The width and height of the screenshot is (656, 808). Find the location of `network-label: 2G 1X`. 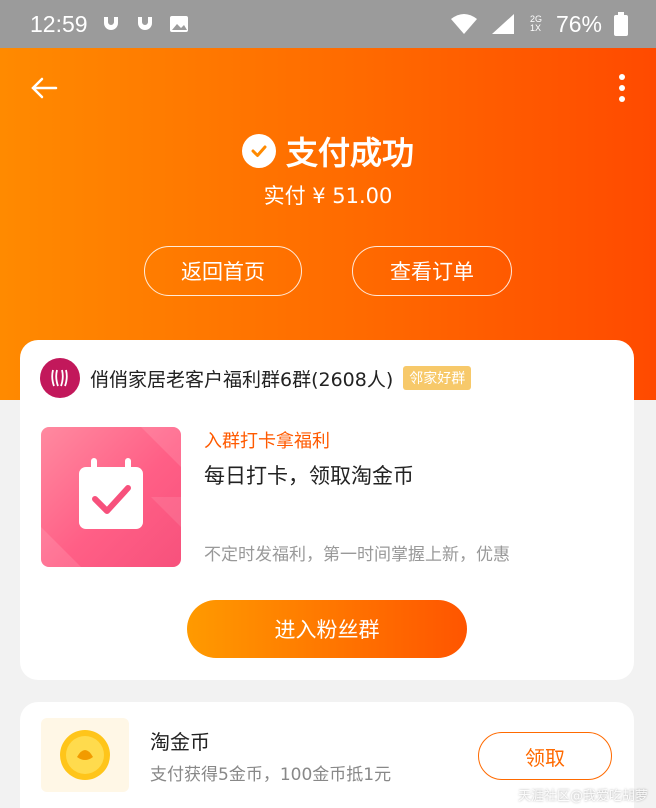

network-label: 2G 1X is located at coordinates (535, 23).